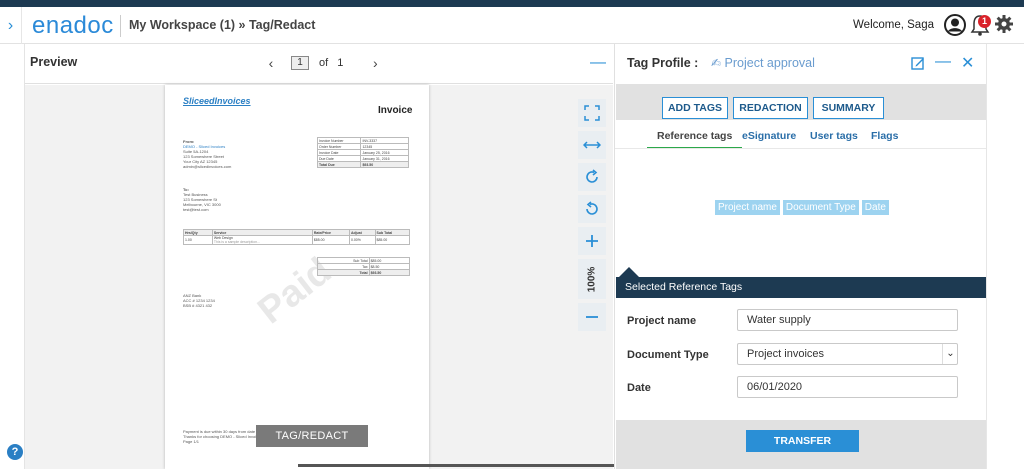 The width and height of the screenshot is (1024, 469). I want to click on tab-add-tags: ADD TAGS, so click(695, 108).